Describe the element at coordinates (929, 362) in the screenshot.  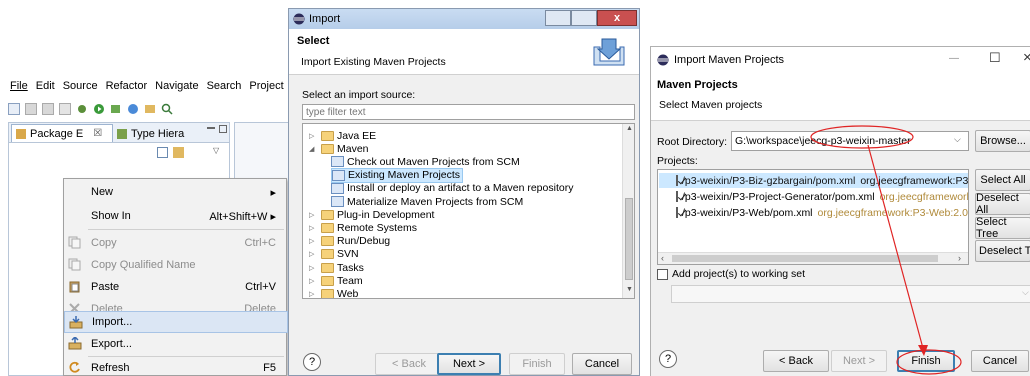
I see `annotation-ellipse-finish` at that location.